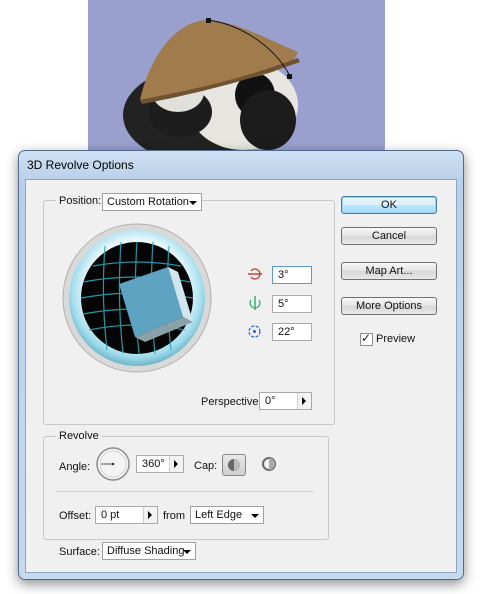  Describe the element at coordinates (148, 202) in the screenshot. I see `position-value: Custom Rotation` at that location.